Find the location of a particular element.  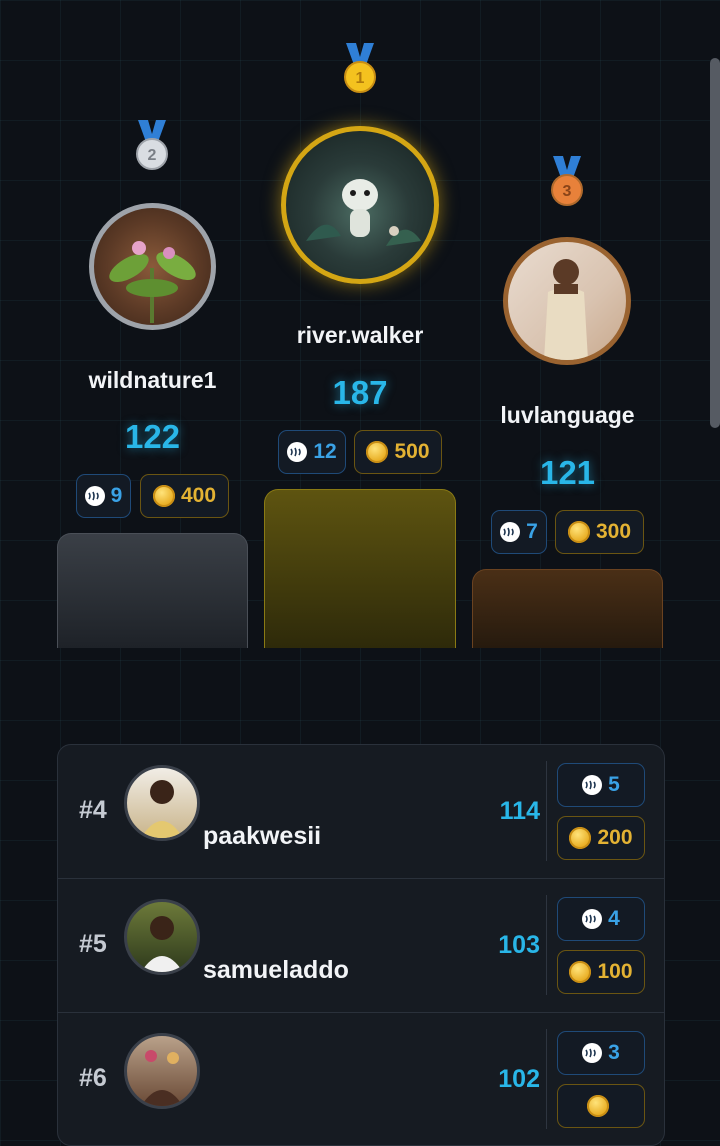

bronze-medal-icon: 3 is located at coordinates (567, 181).